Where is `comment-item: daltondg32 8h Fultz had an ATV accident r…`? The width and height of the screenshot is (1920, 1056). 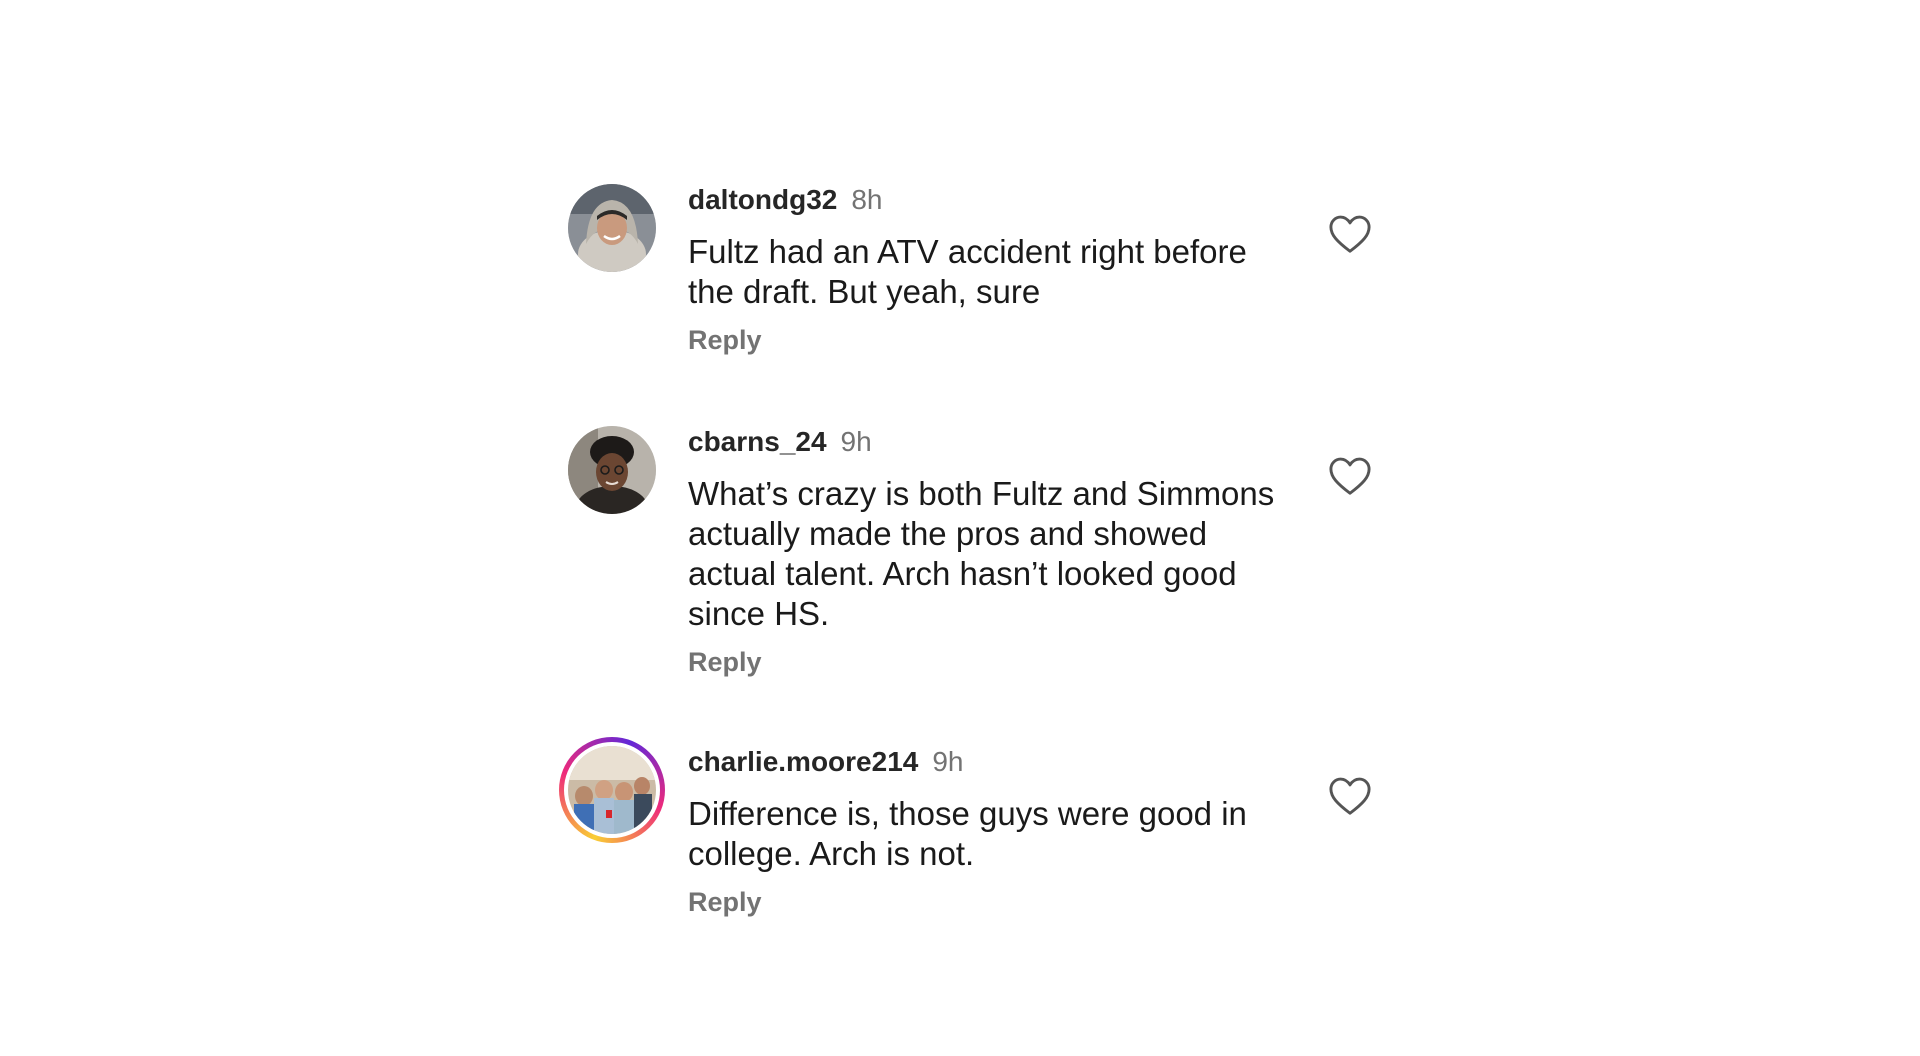
comment-item: daltondg32 8h Fultz had an ATV accident r… is located at coordinates (969, 274).